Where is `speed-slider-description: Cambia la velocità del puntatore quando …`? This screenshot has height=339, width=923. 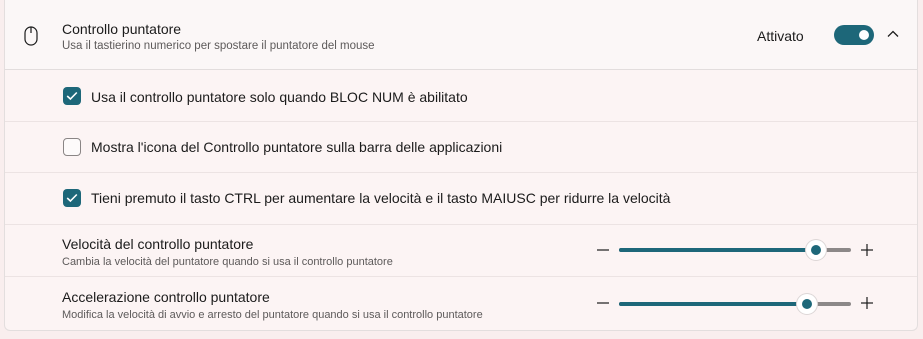 speed-slider-description: Cambia la velocità del puntatore quando … is located at coordinates (227, 262).